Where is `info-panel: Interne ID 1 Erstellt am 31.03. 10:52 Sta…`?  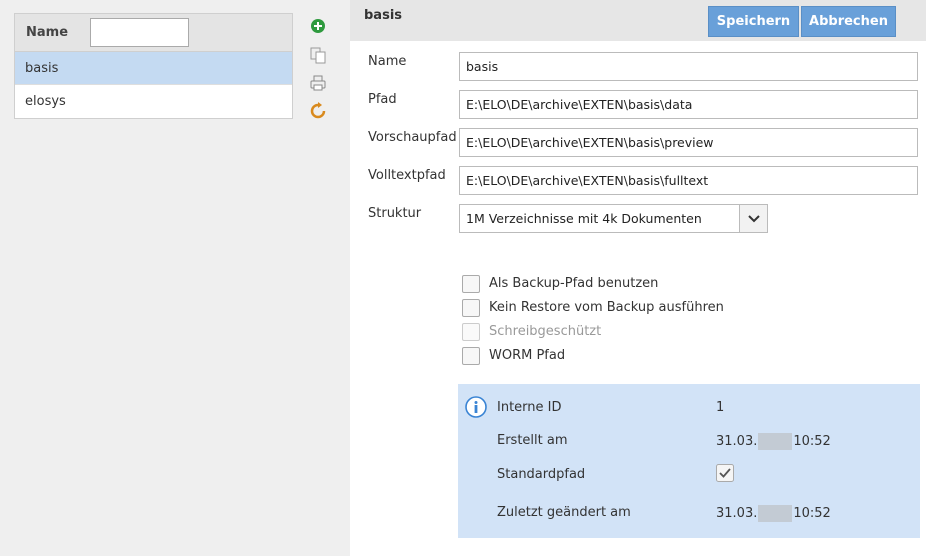
info-panel: Interne ID 1 Erstellt am 31.03. 10:52 Sta… is located at coordinates (689, 461).